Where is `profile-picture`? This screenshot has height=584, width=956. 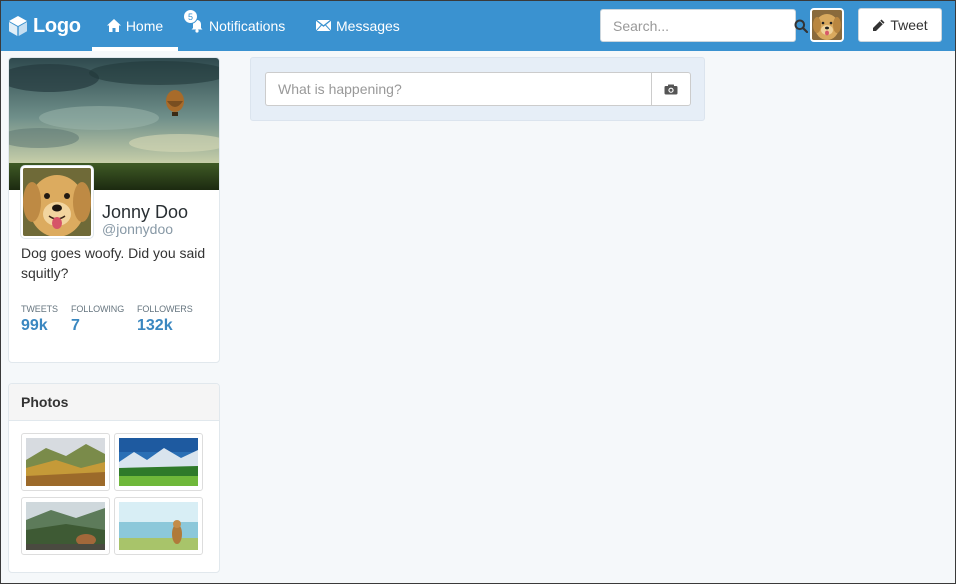
profile-picture is located at coordinates (57, 202).